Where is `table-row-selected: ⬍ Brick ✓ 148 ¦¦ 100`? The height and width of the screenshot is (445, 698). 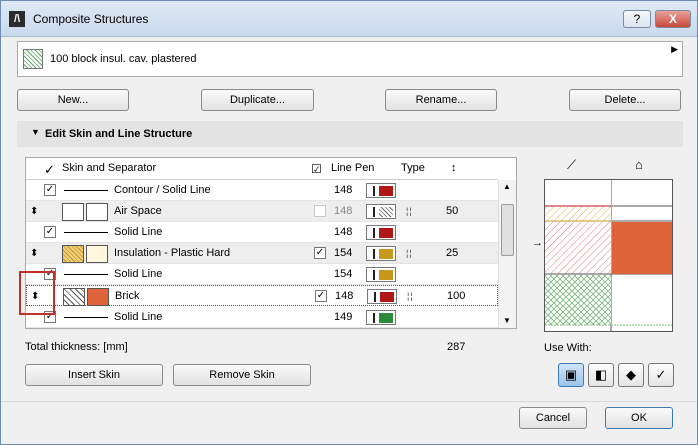
table-row-selected: ⬍ Brick ✓ 148 ¦¦ 100 is located at coordinates (262, 295).